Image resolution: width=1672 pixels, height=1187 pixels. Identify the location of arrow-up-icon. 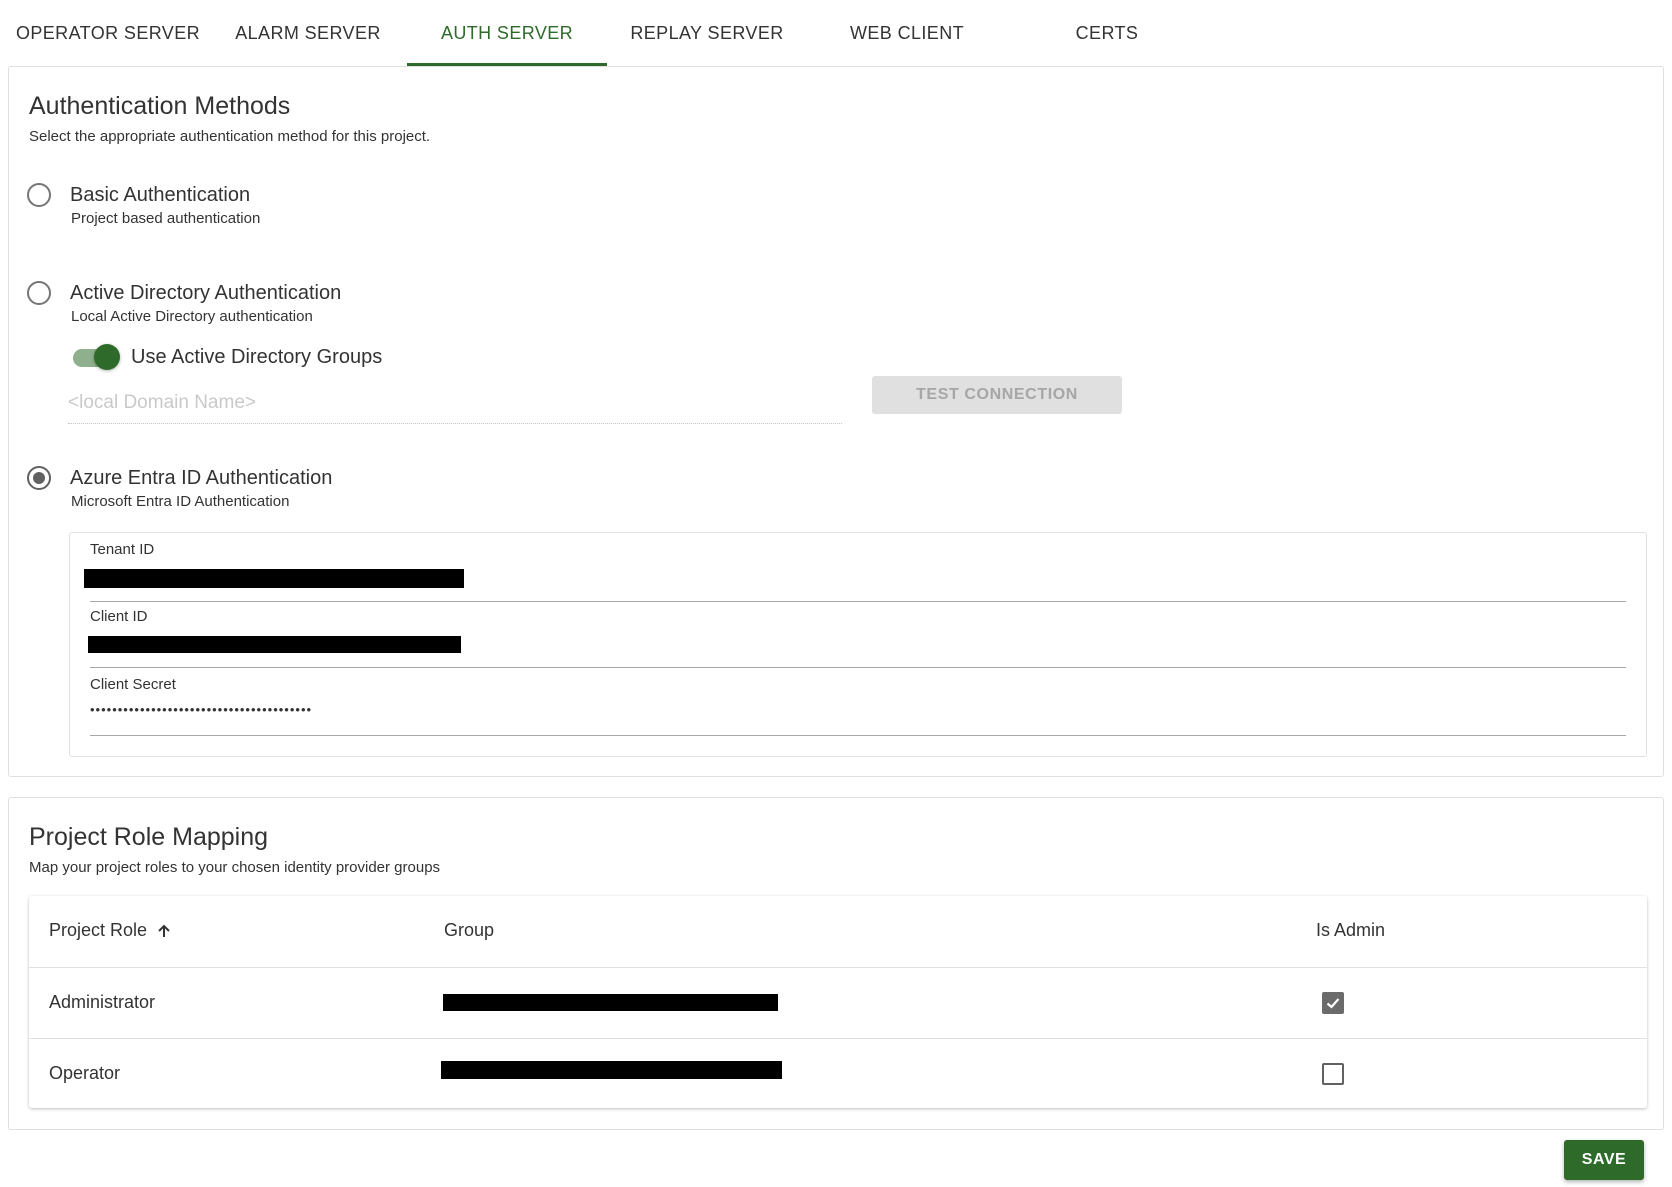
(164, 930).